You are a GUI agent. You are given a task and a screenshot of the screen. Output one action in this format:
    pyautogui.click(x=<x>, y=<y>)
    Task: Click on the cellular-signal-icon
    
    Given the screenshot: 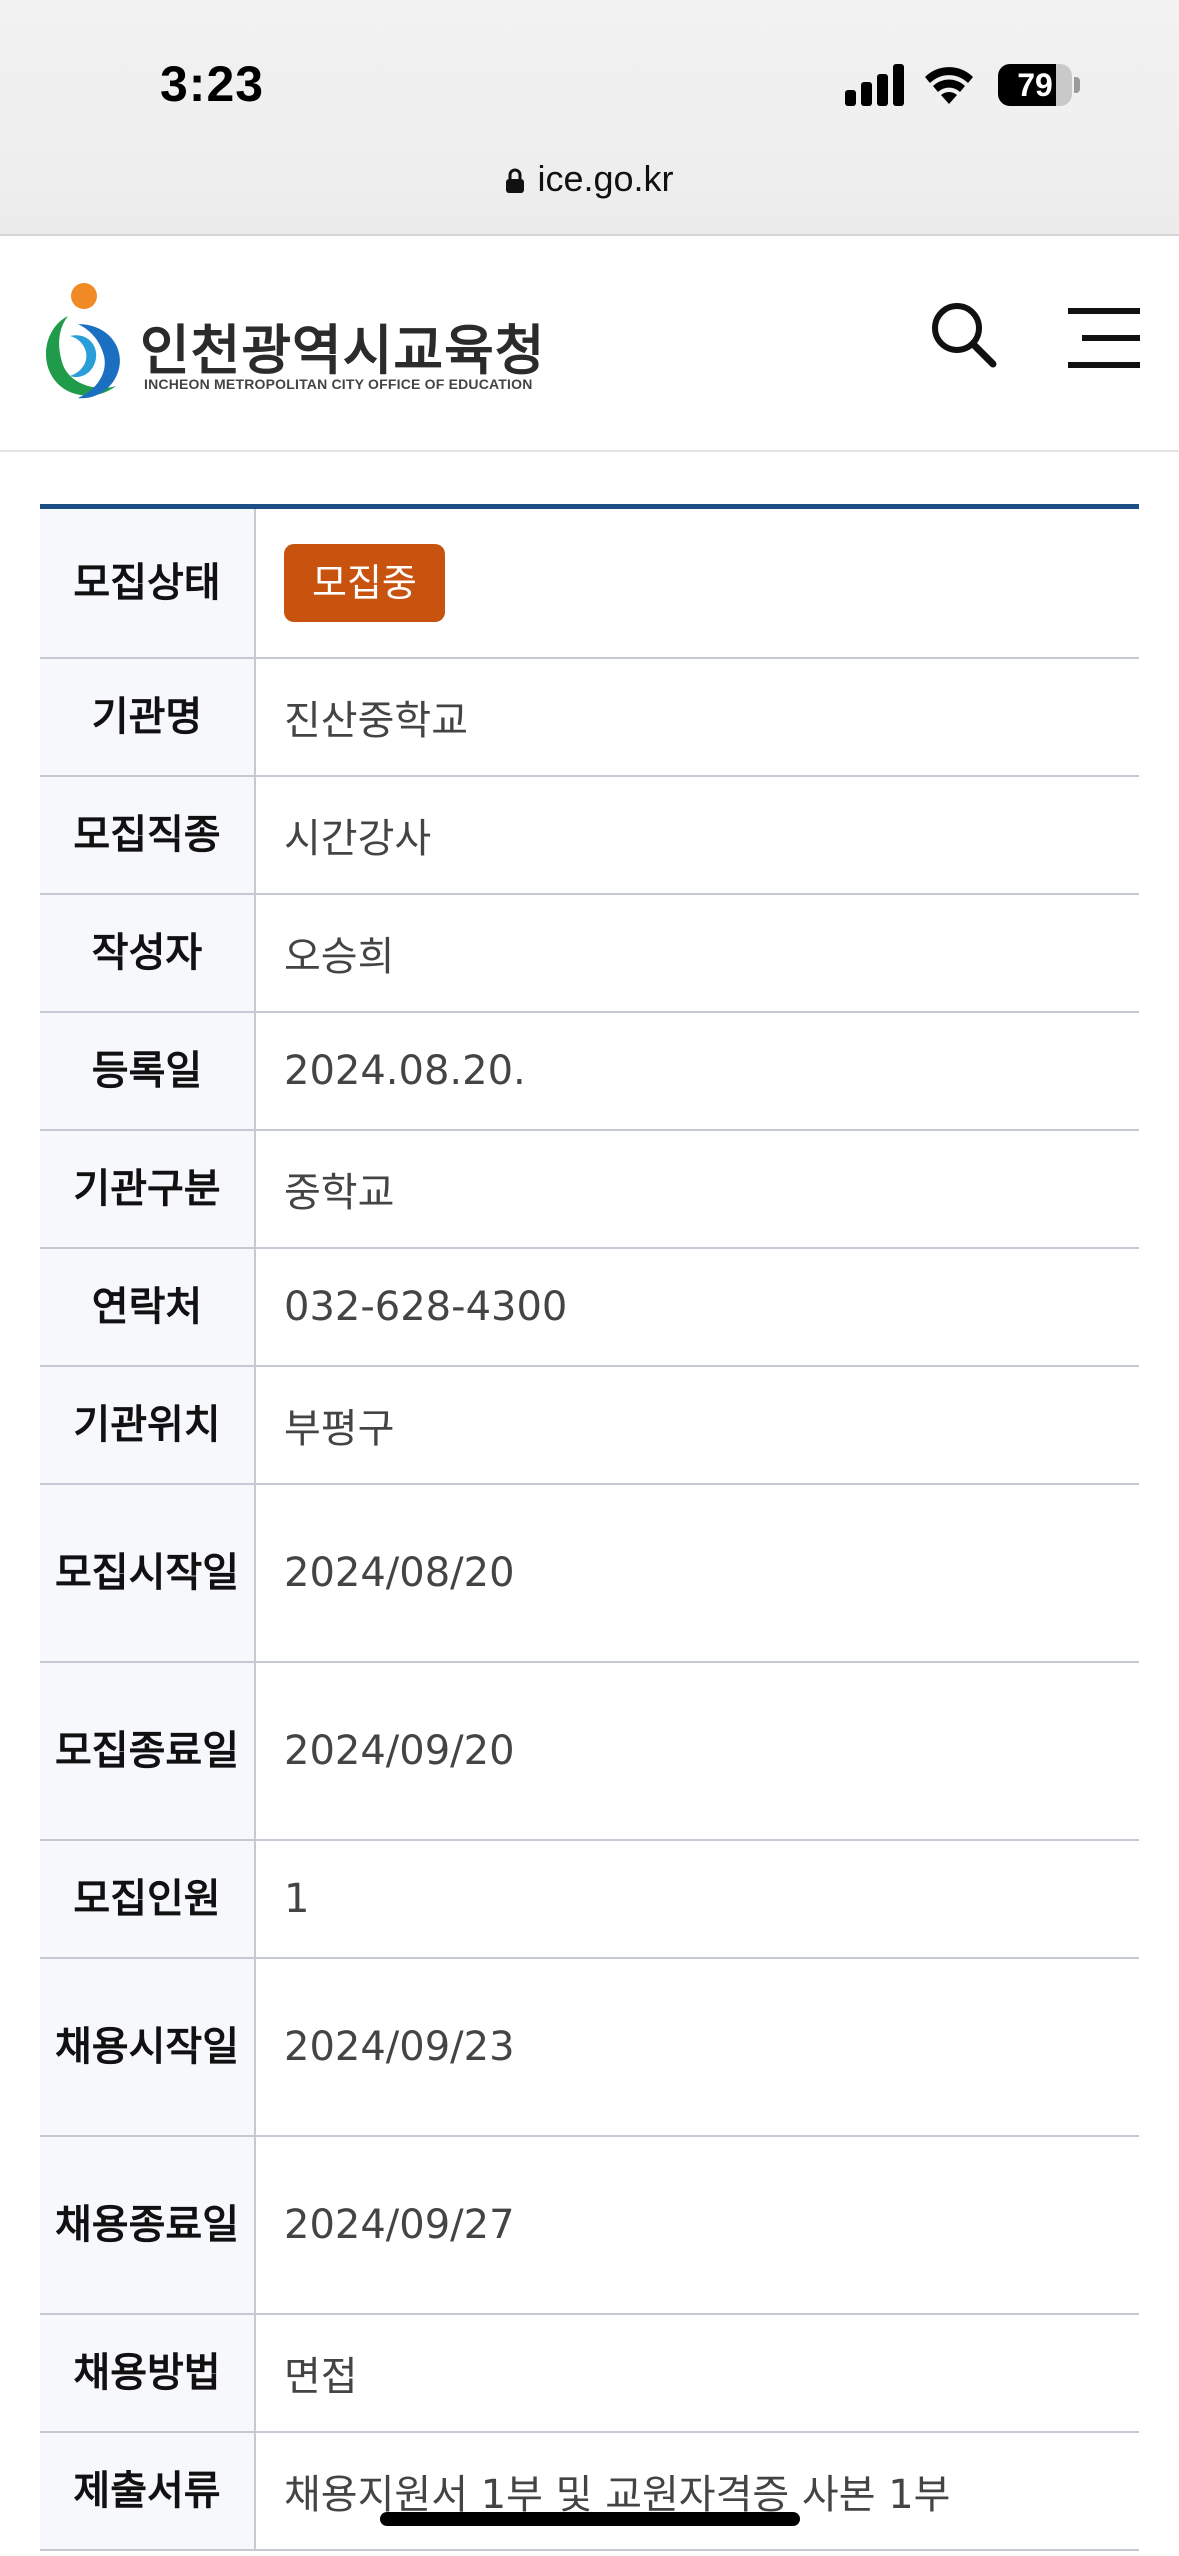 What is the action you would take?
    pyautogui.click(x=875, y=85)
    